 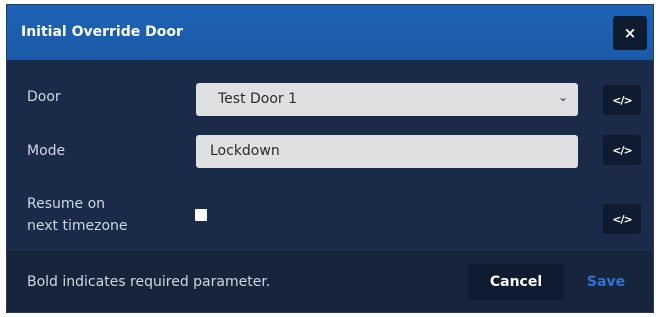 I want to click on close-icon: ×, so click(x=630, y=33).